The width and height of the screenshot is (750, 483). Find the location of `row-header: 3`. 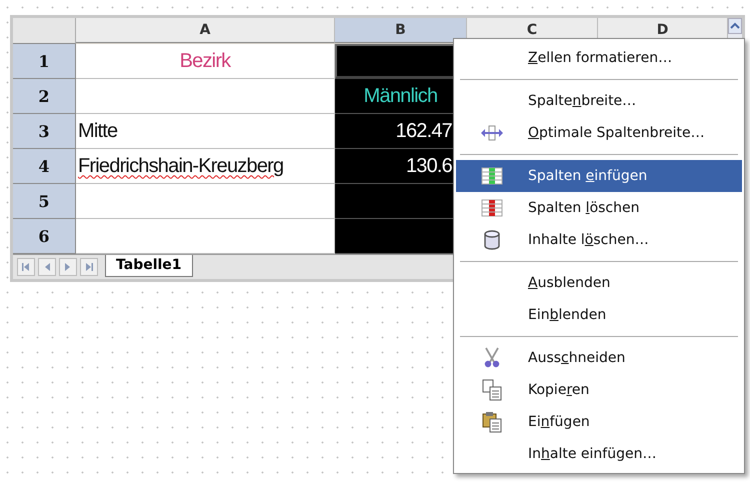

row-header: 3 is located at coordinates (44, 131).